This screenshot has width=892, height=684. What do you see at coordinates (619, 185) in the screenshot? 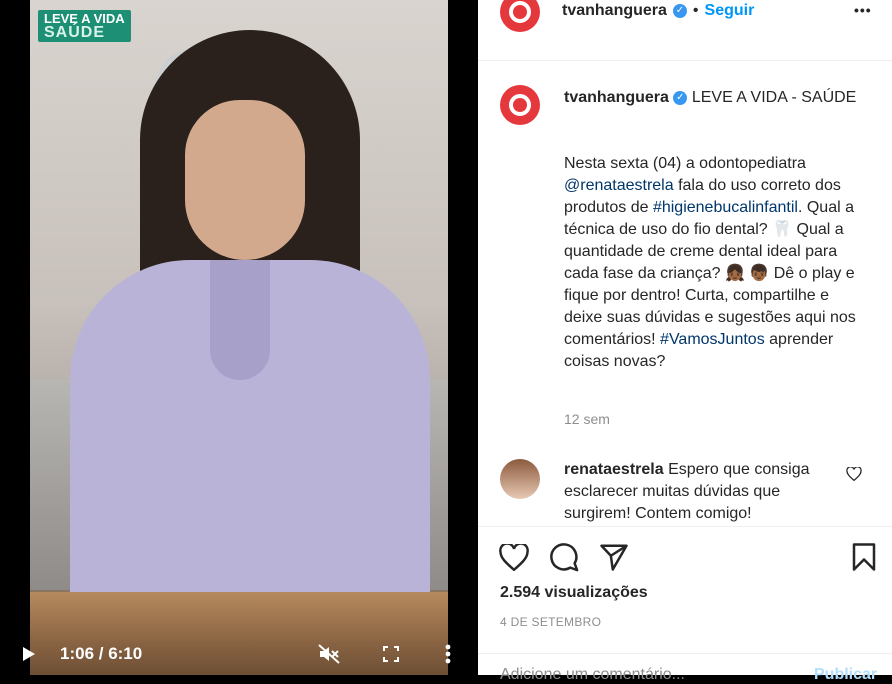
I see `mention-link: @renataestrela` at bounding box center [619, 185].